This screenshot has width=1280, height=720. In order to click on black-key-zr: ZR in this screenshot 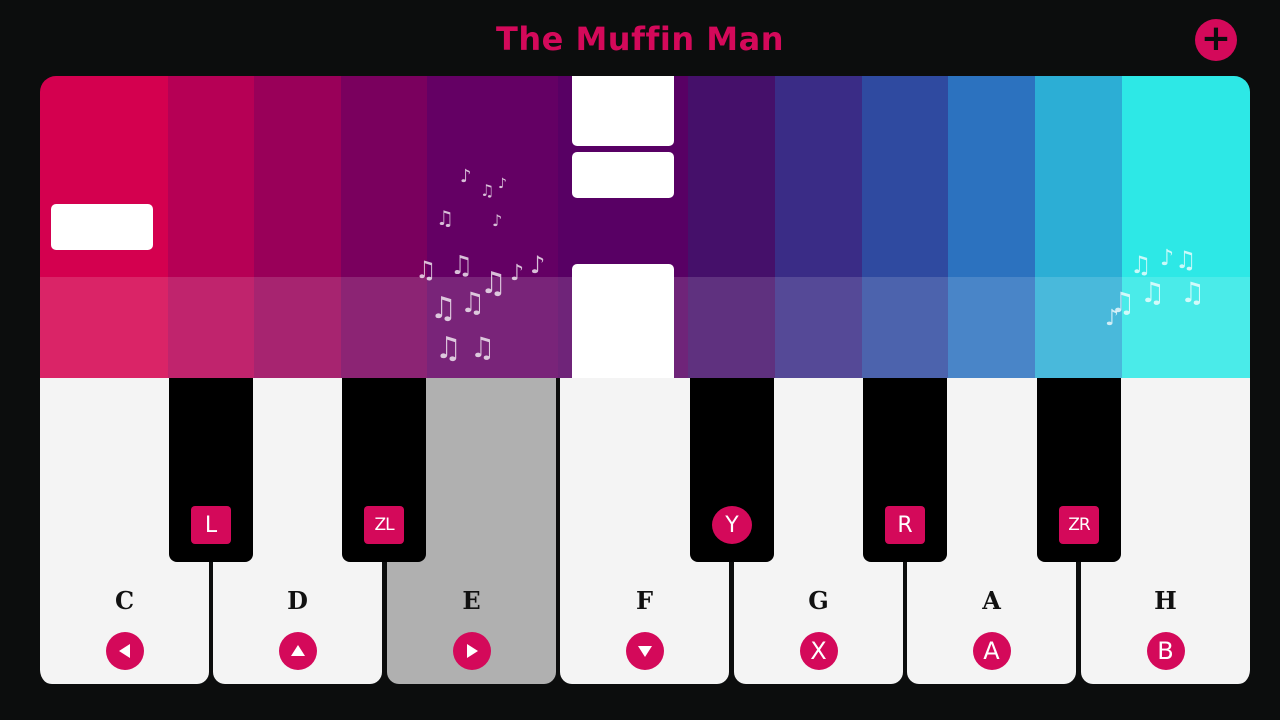, I will do `click(1079, 470)`.